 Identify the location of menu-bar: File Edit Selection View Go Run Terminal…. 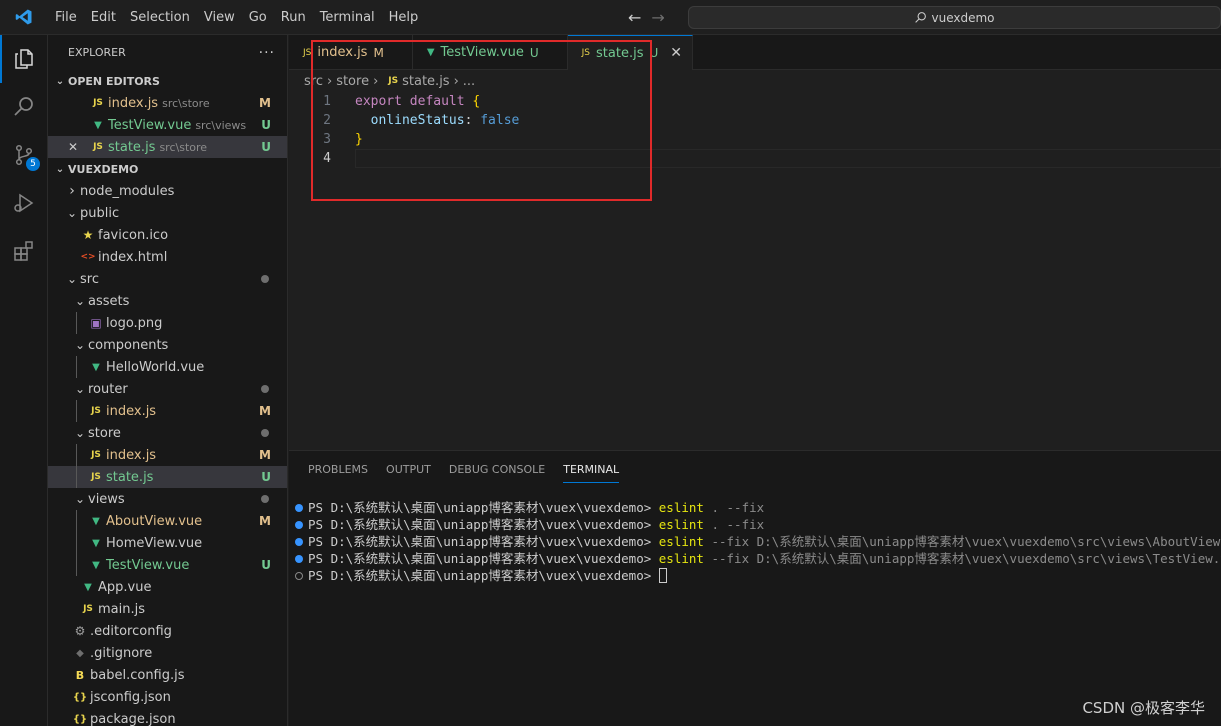
(236, 17).